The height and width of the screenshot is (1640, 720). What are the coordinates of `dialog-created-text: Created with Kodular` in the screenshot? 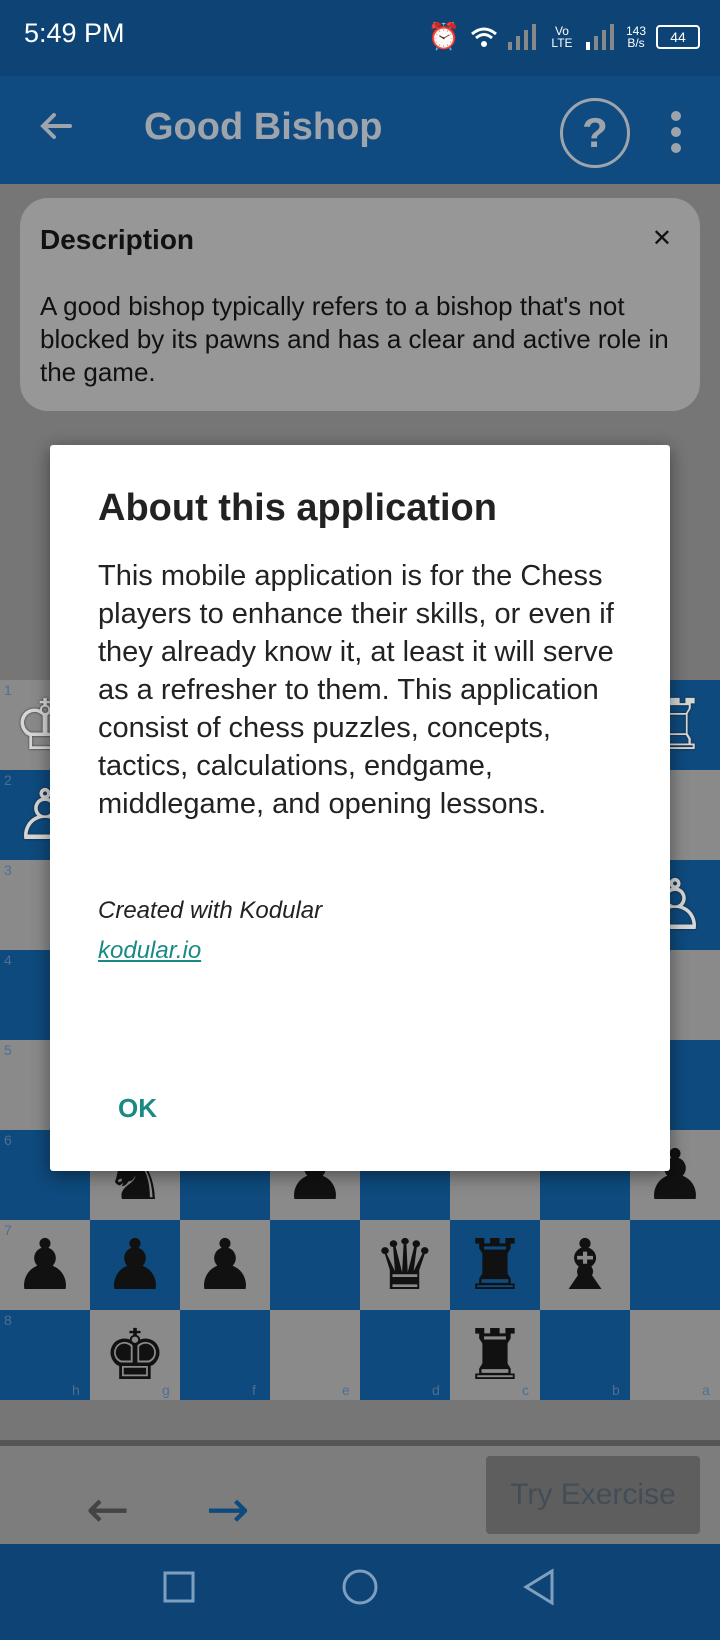 It's located at (210, 910).